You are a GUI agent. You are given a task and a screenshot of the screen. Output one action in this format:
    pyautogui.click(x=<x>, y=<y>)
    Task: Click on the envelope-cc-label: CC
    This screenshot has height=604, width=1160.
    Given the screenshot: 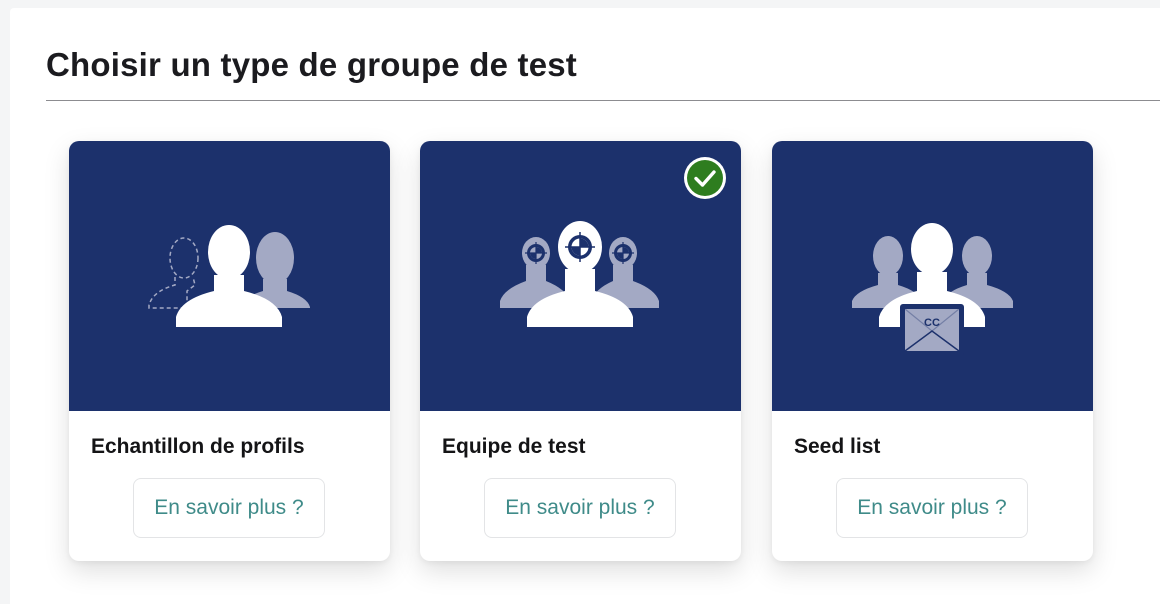 What is the action you would take?
    pyautogui.click(x=932, y=323)
    